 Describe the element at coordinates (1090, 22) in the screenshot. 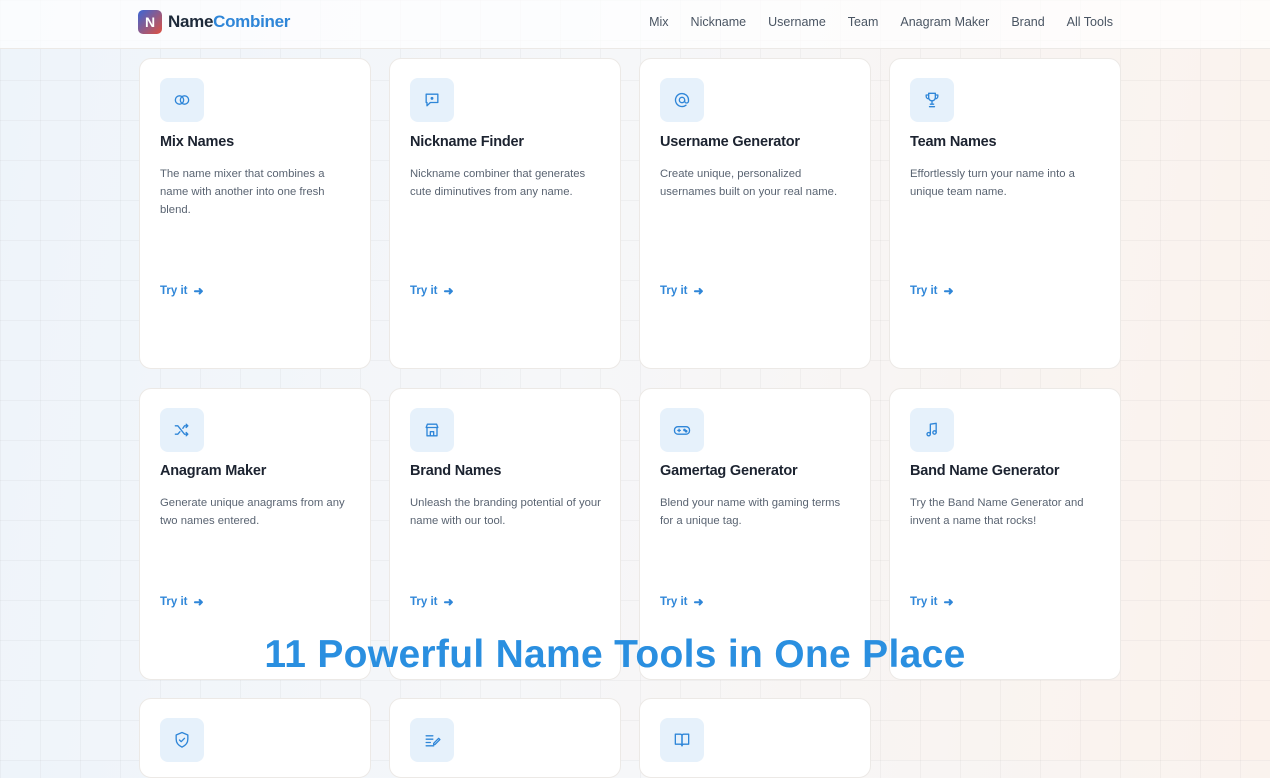

I see `nav-link-all-tools: All Tools` at that location.